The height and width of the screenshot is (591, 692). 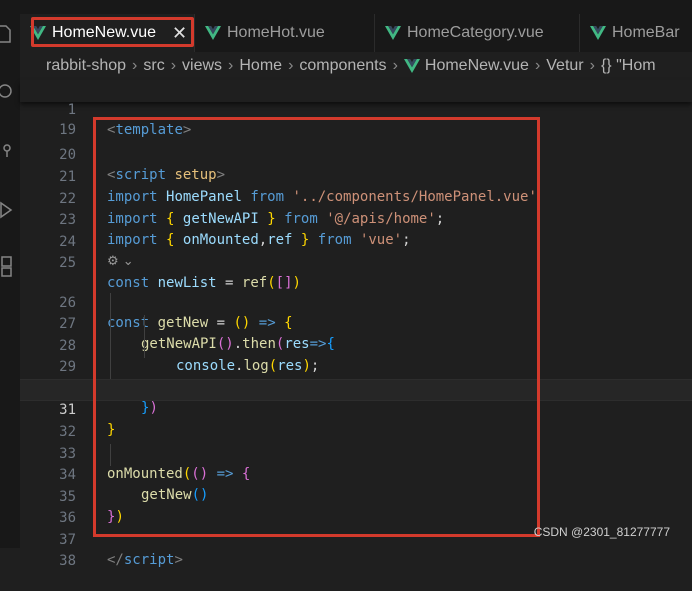 I want to click on tab-homehot-vue: HomeHot.vue, so click(x=285, y=33).